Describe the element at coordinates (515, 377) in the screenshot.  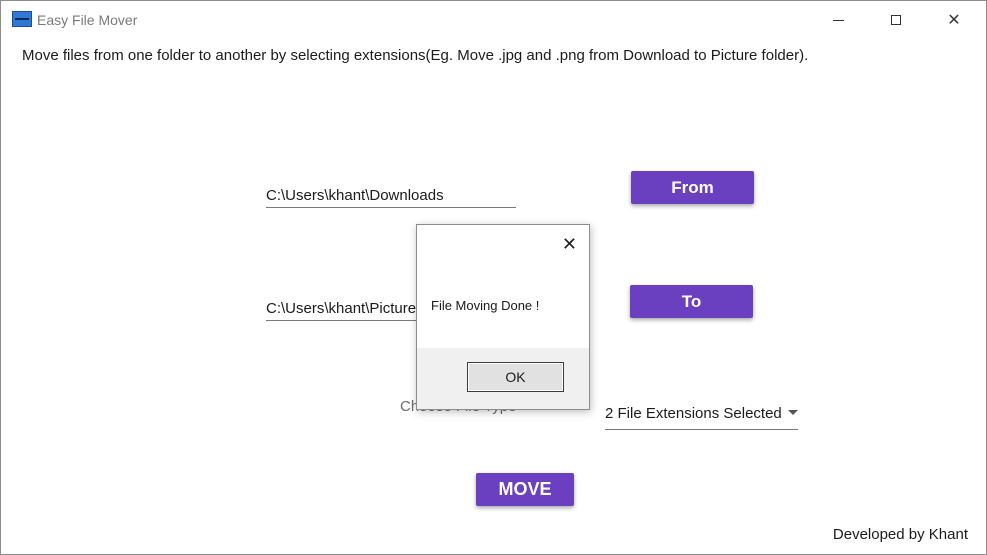
I see `ok-button: OK` at that location.